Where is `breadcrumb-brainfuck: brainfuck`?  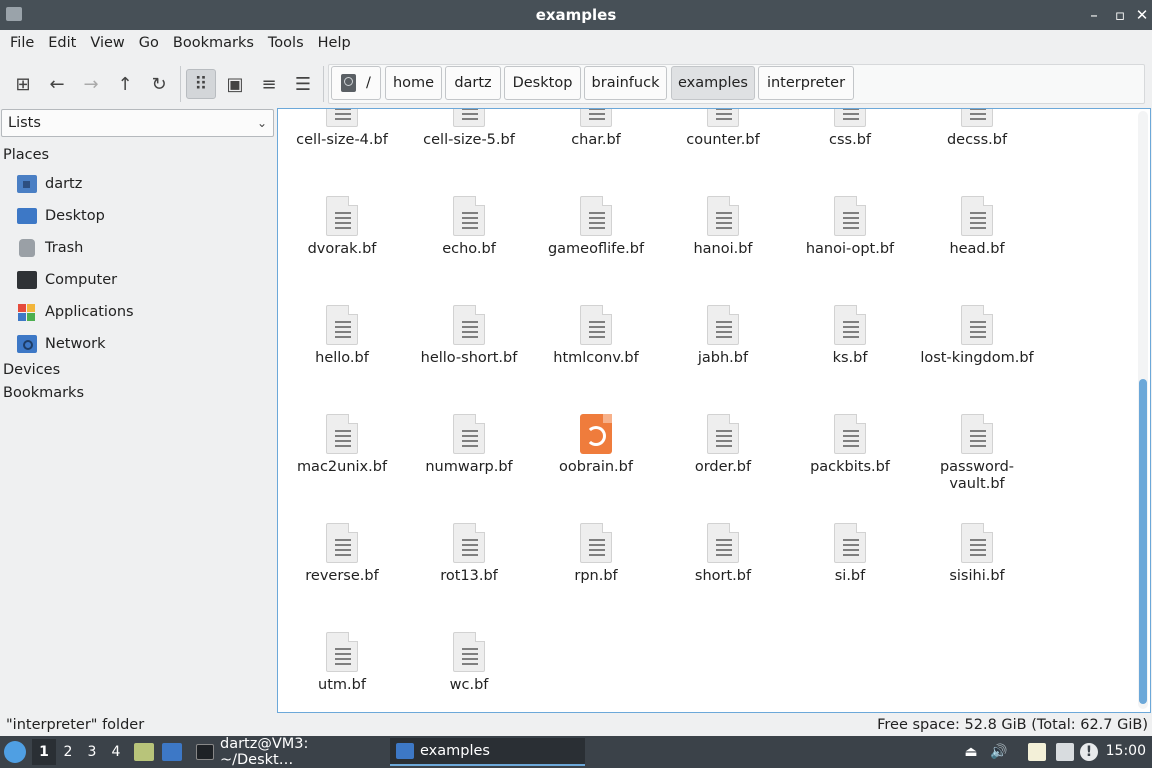
breadcrumb-brainfuck: brainfuck is located at coordinates (625, 83).